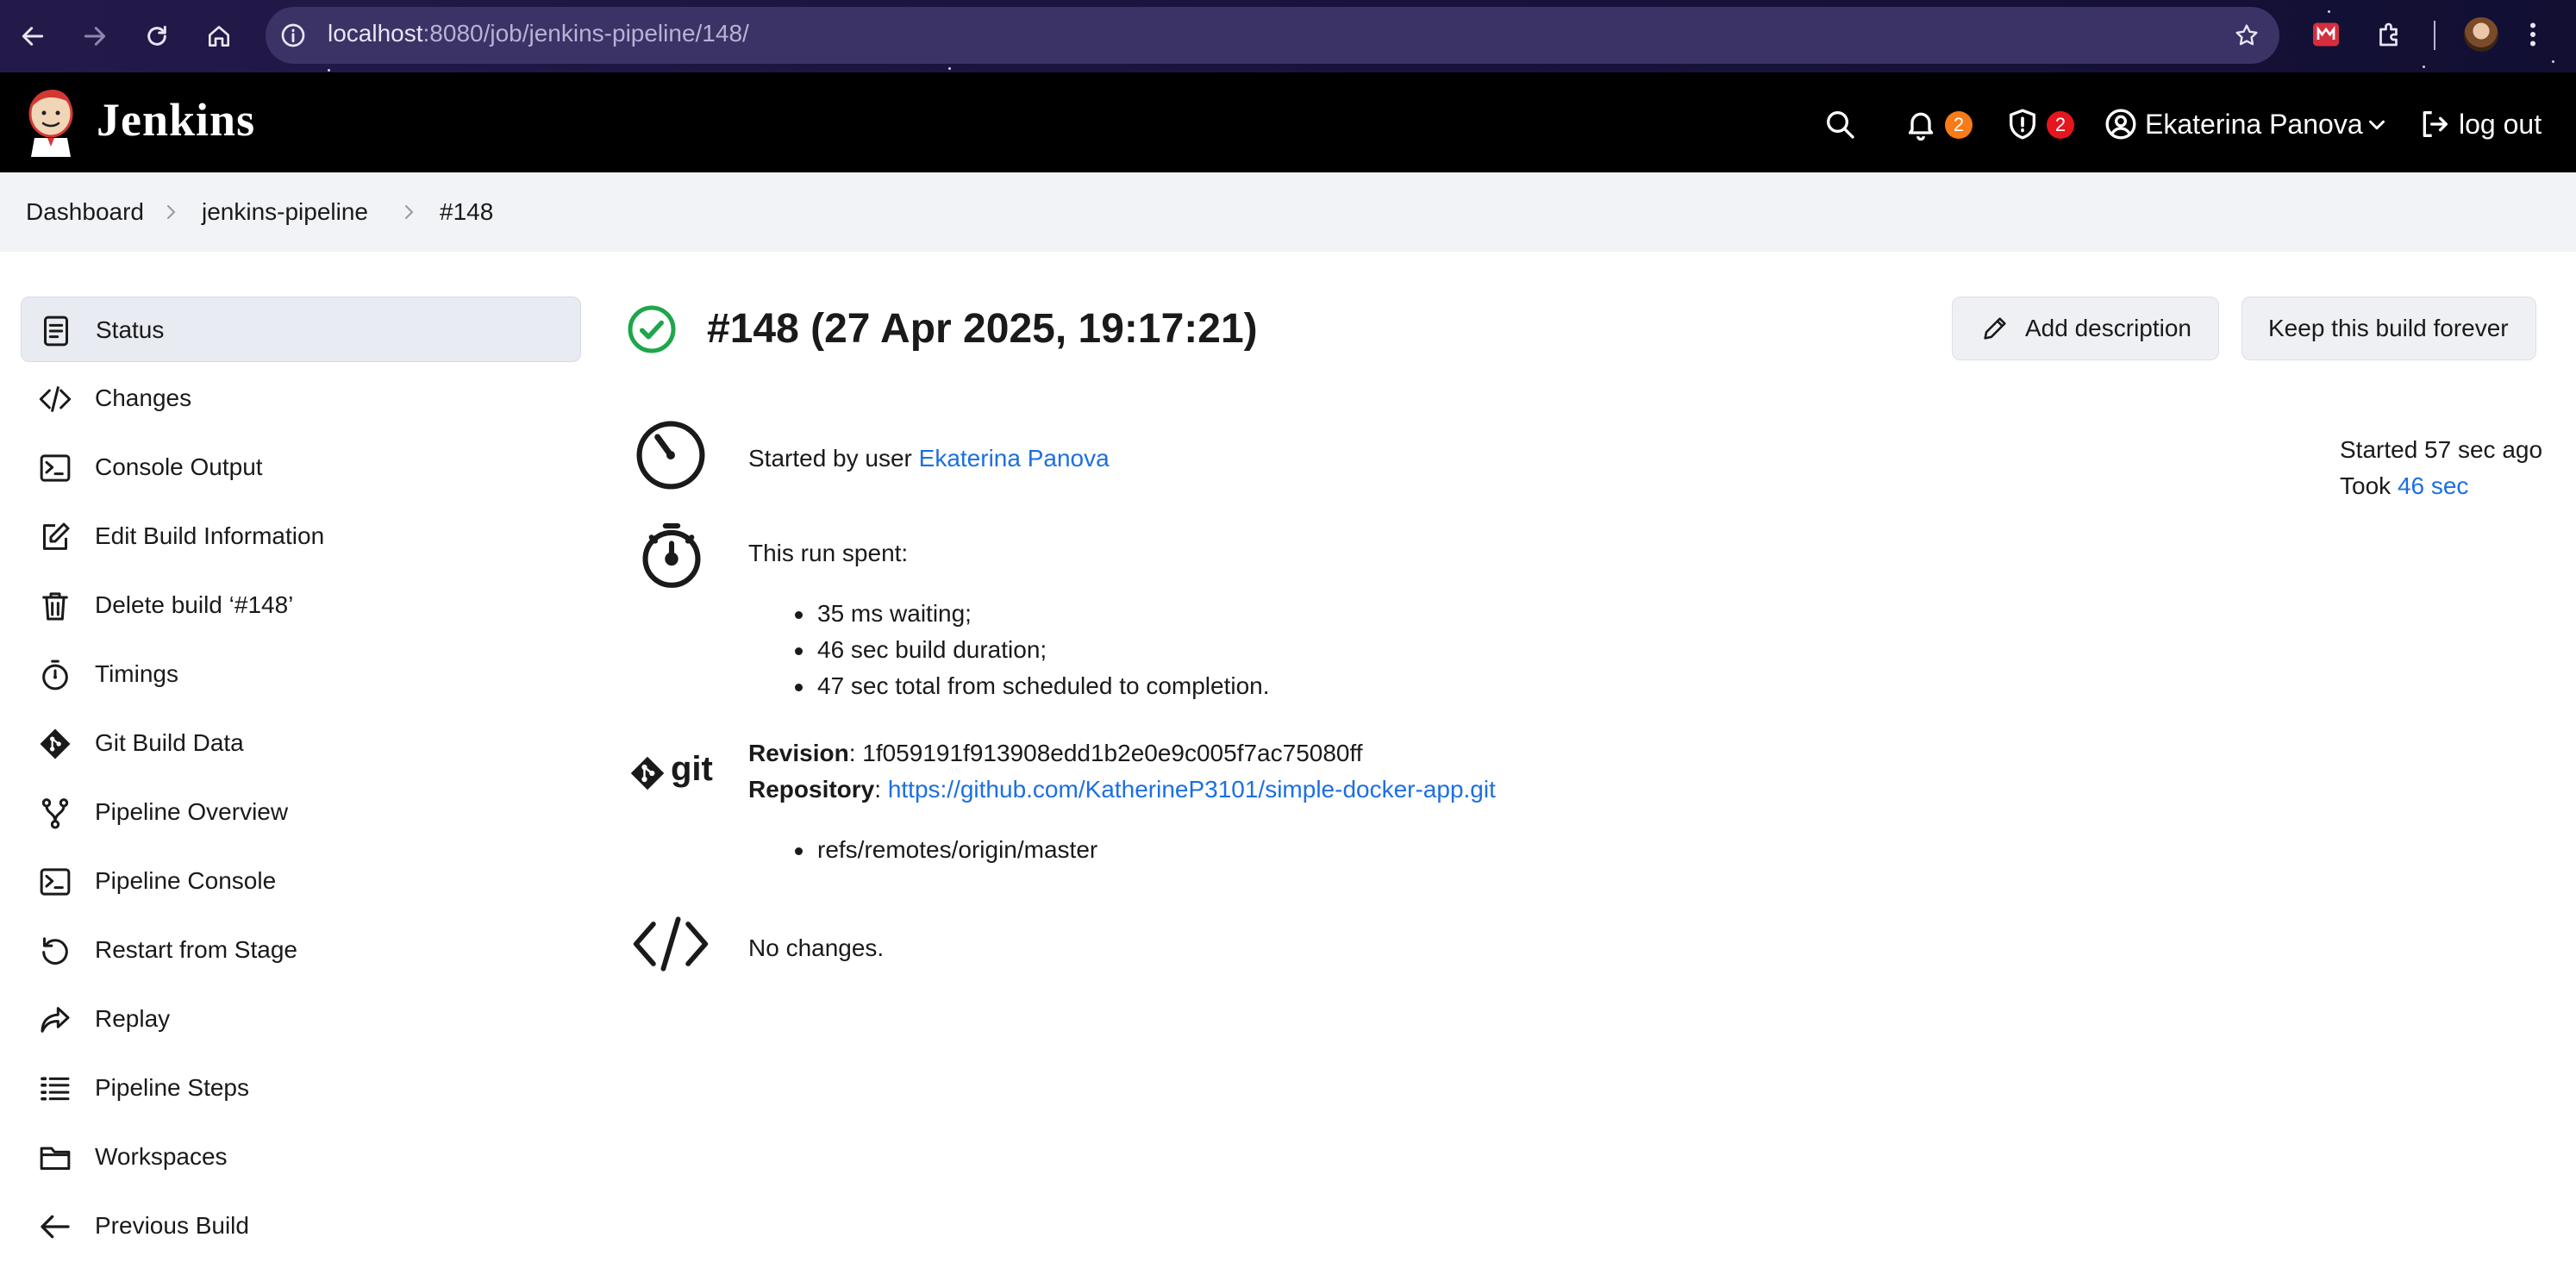 The height and width of the screenshot is (1281, 2576). Describe the element at coordinates (55, 1158) in the screenshot. I see `folder-icon` at that location.